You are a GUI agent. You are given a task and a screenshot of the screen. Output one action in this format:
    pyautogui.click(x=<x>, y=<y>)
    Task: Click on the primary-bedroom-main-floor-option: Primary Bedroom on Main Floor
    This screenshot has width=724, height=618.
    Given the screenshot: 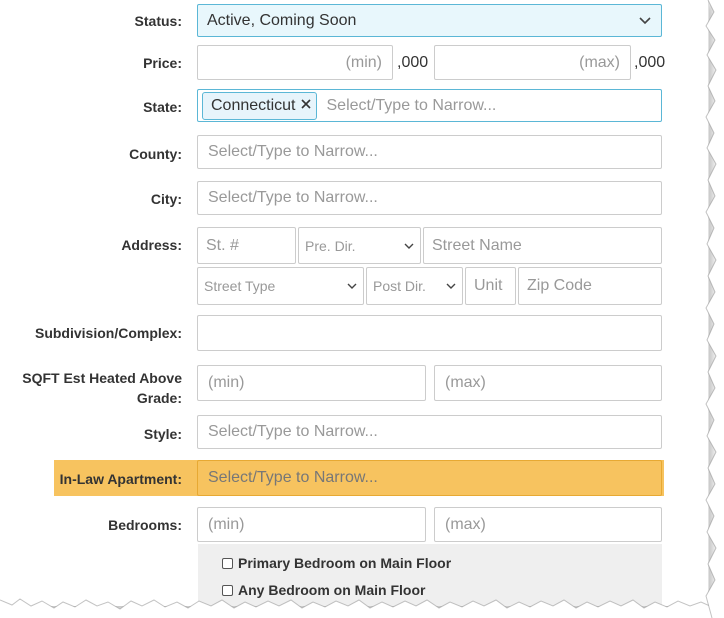 What is the action you would take?
    pyautogui.click(x=336, y=563)
    